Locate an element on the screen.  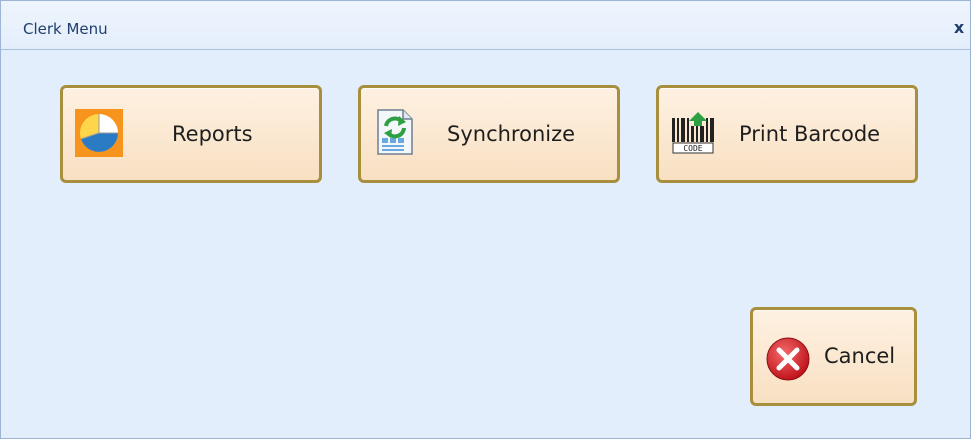
print-barcode-label: Print Barcode is located at coordinates (810, 134).